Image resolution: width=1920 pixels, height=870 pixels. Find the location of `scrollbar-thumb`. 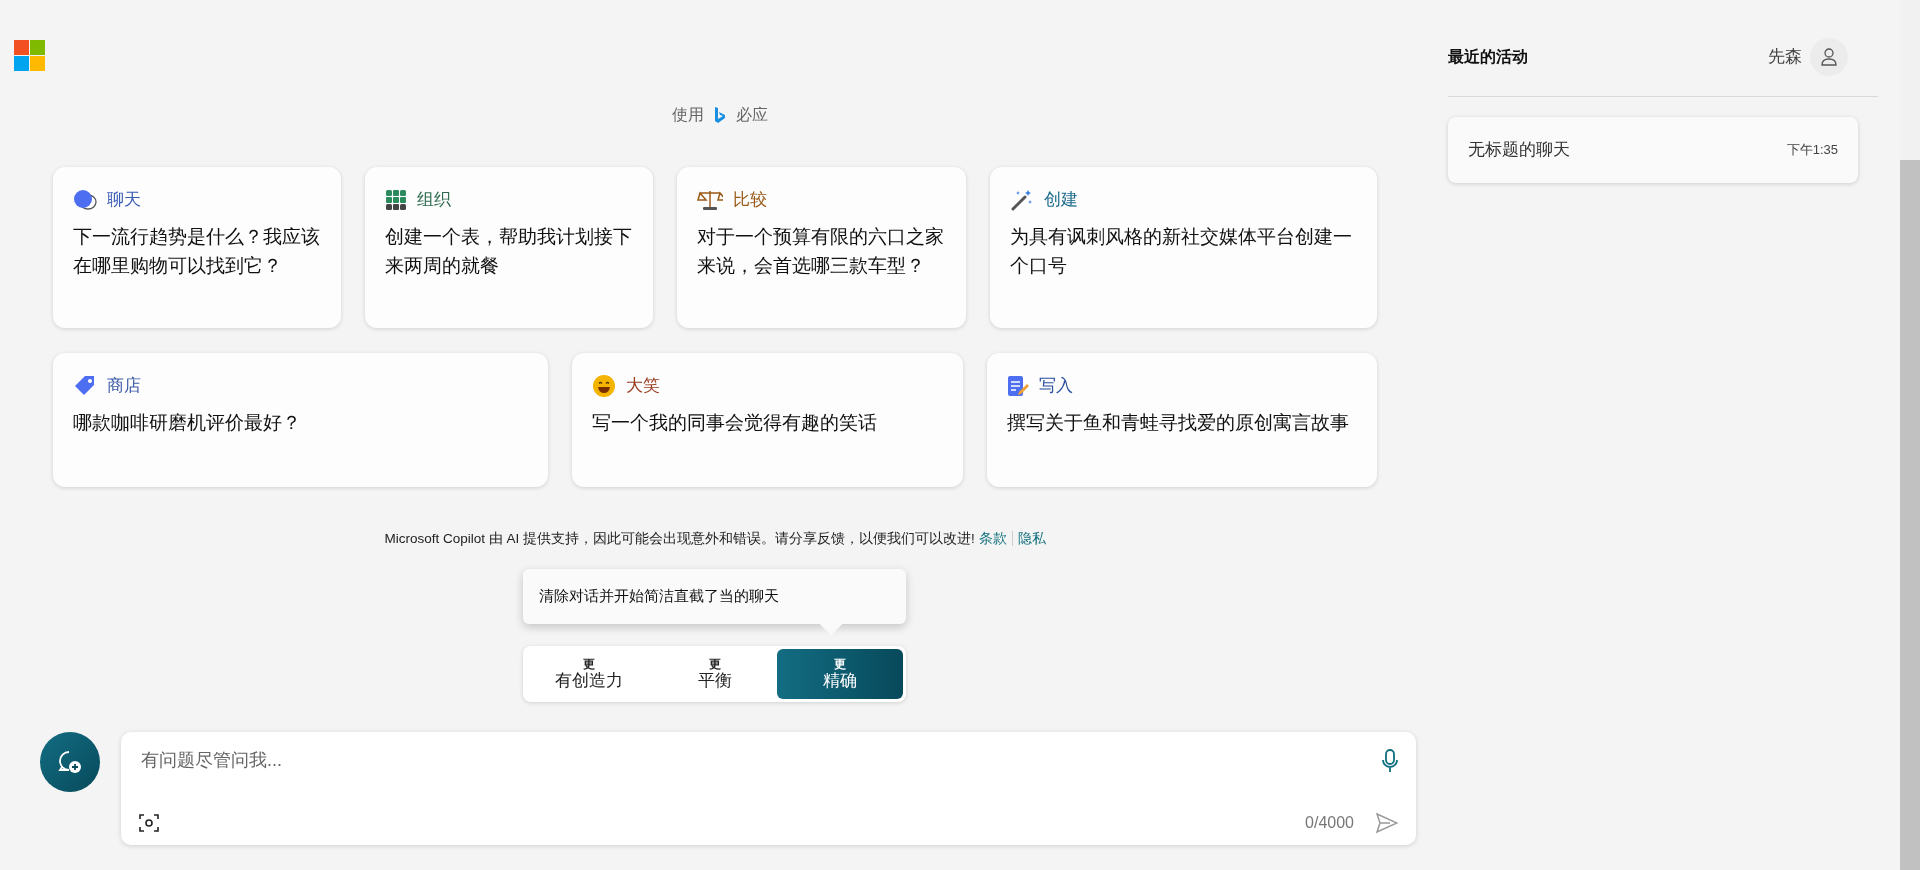

scrollbar-thumb is located at coordinates (1910, 515).